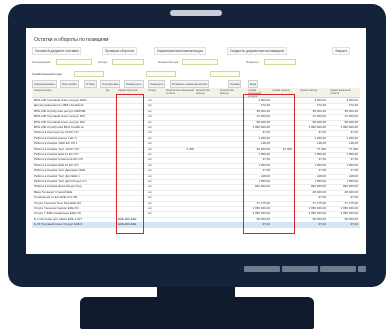  What do you see at coordinates (341, 51) in the screenshot?
I see `tab-close: Закрыть` at bounding box center [341, 51].